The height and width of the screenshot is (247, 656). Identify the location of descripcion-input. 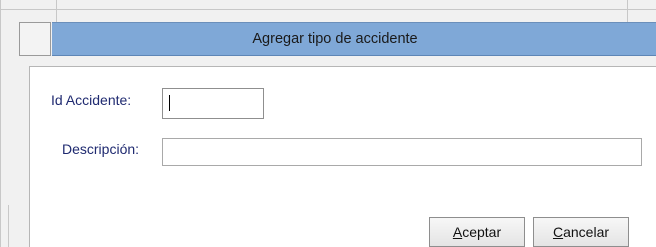
(402, 152).